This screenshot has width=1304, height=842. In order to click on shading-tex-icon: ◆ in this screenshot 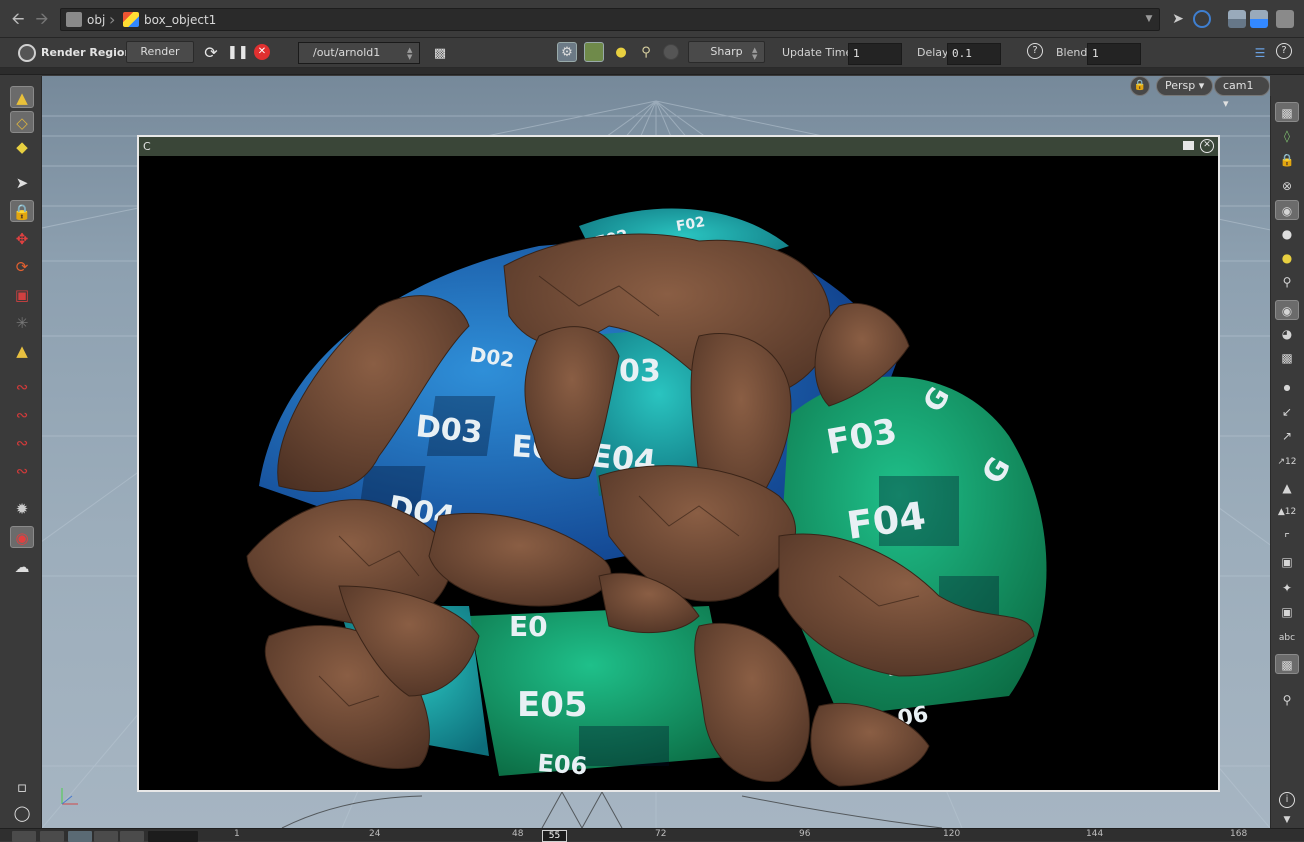, I will do `click(22, 147)`.